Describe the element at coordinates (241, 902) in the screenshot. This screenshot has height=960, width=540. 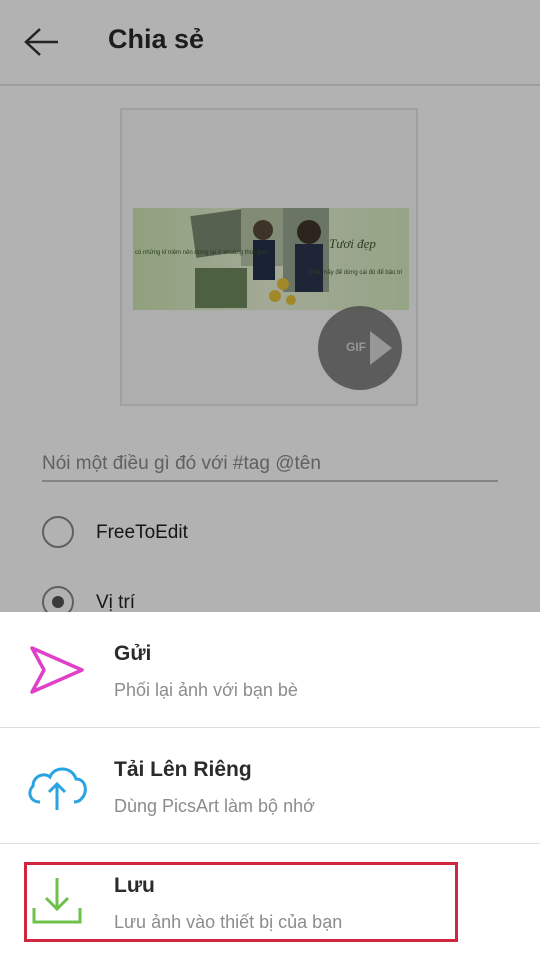
I see `save-highlight-box` at that location.